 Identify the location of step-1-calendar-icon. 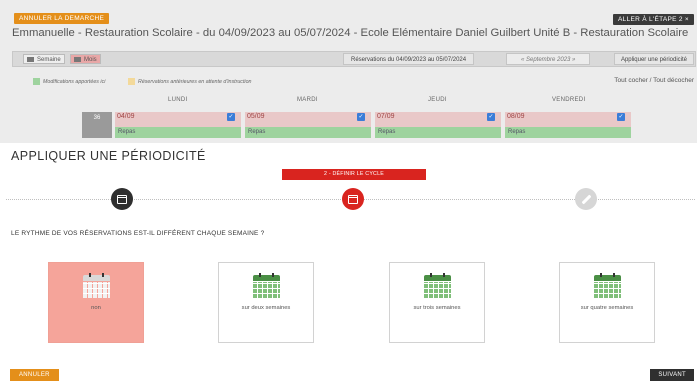
(122, 199).